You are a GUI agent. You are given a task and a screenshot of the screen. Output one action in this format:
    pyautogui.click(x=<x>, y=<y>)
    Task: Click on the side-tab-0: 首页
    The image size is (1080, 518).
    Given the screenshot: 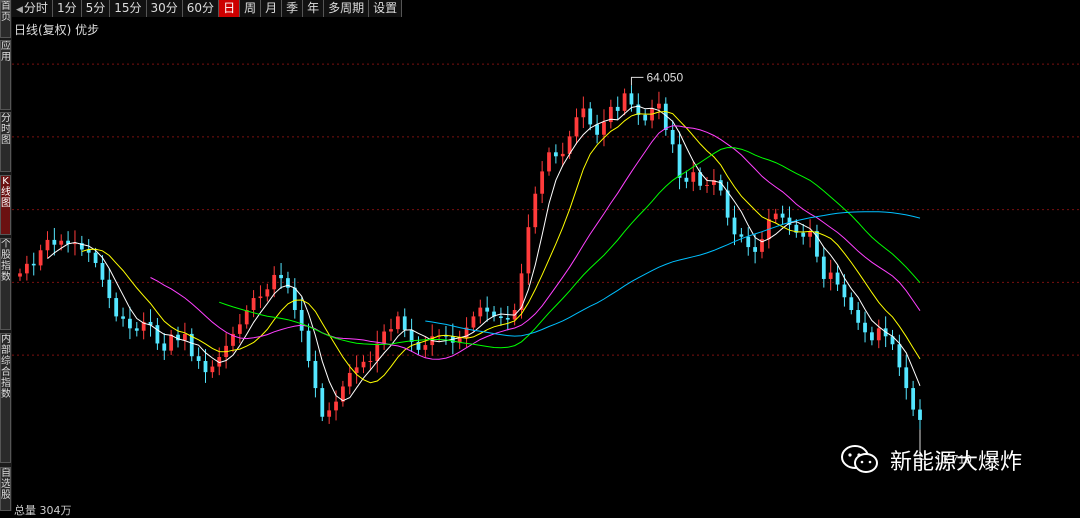 What is the action you would take?
    pyautogui.click(x=5, y=19)
    